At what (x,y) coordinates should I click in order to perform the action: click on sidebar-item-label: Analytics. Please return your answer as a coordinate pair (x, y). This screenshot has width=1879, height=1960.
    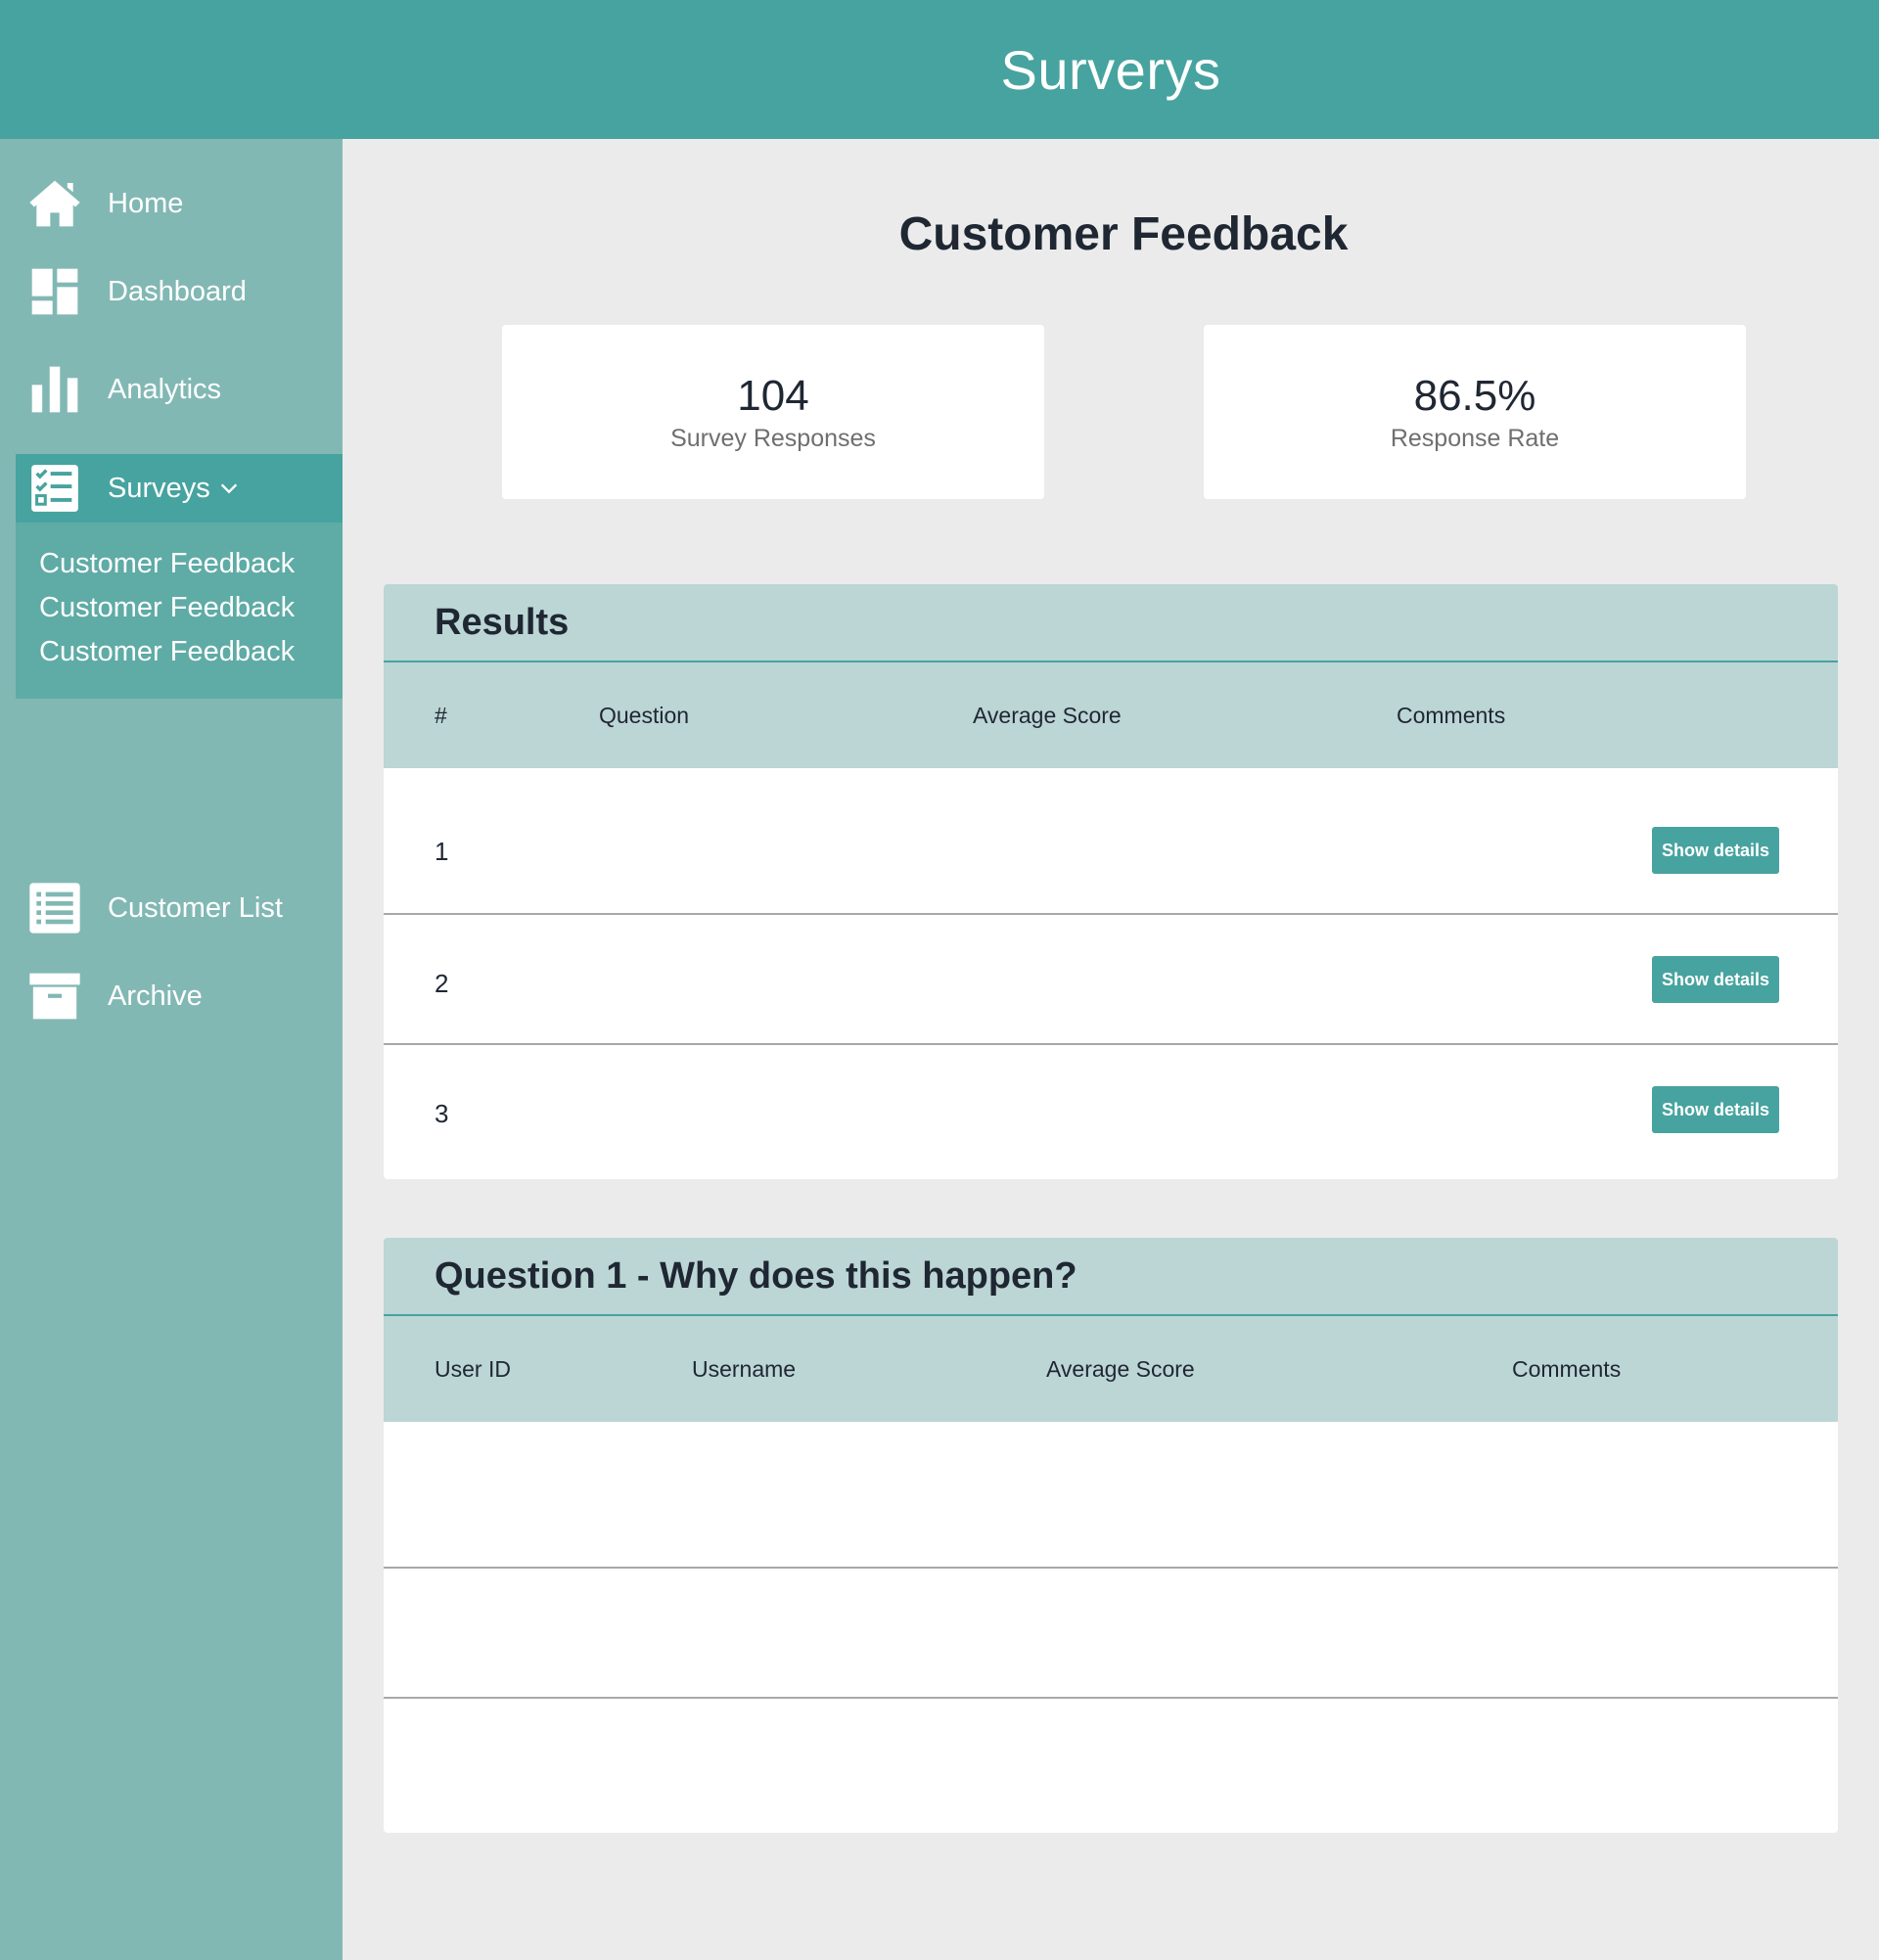
    Looking at the image, I should click on (165, 389).